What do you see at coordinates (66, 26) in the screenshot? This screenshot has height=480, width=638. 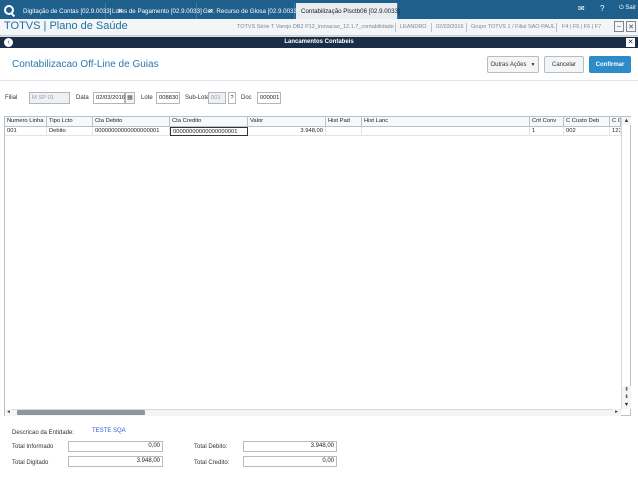 I see `brand-title: TOTVS | Plano de Saúde` at bounding box center [66, 26].